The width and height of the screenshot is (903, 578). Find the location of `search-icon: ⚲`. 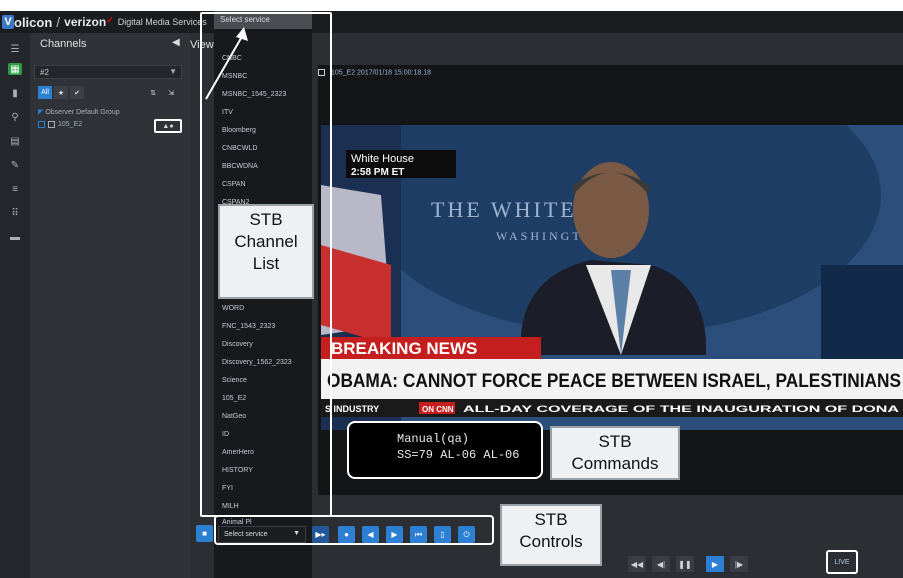

search-icon: ⚲ is located at coordinates (15, 117).